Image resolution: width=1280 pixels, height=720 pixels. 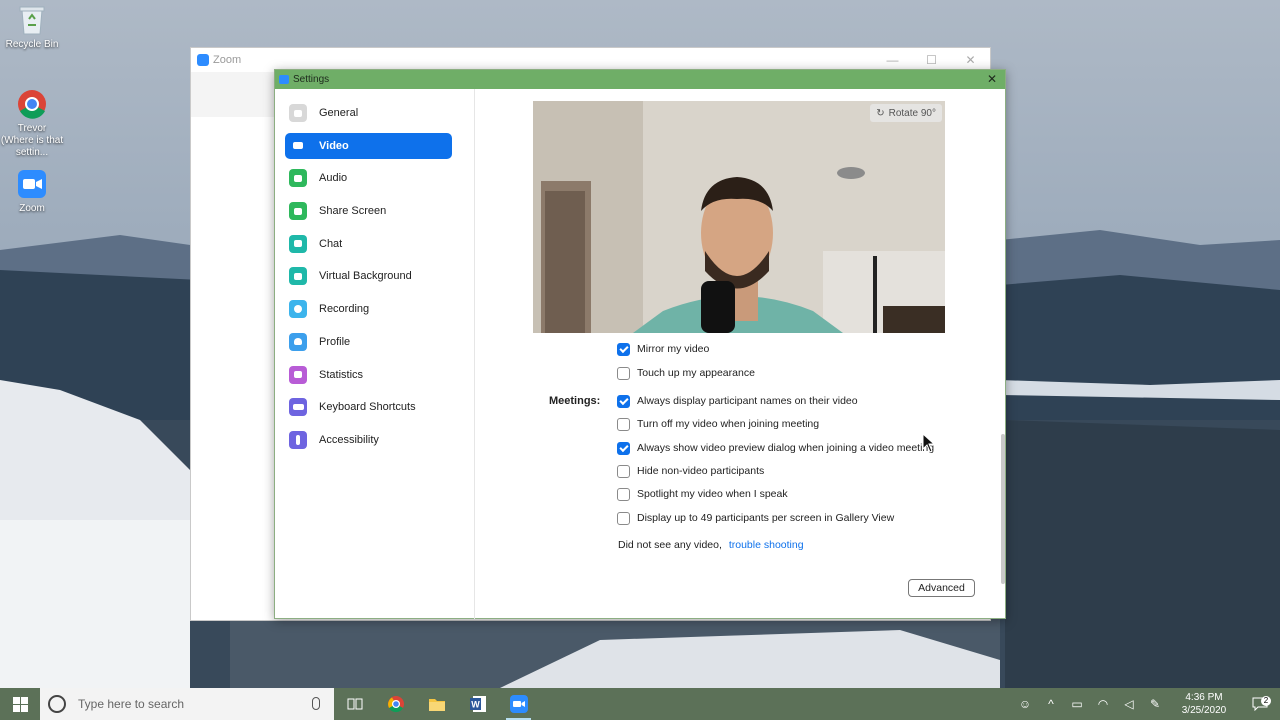 I want to click on chevron-up-icon: ^, so click(x=1051, y=704).